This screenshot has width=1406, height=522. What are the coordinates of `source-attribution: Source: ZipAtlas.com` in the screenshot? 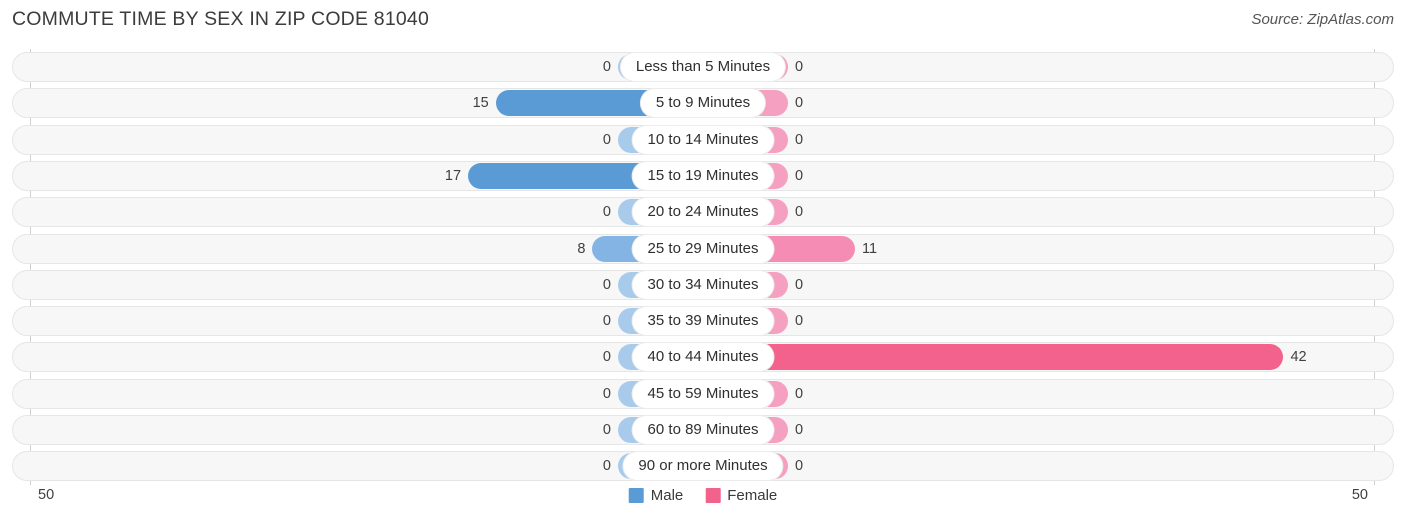 It's located at (1322, 19).